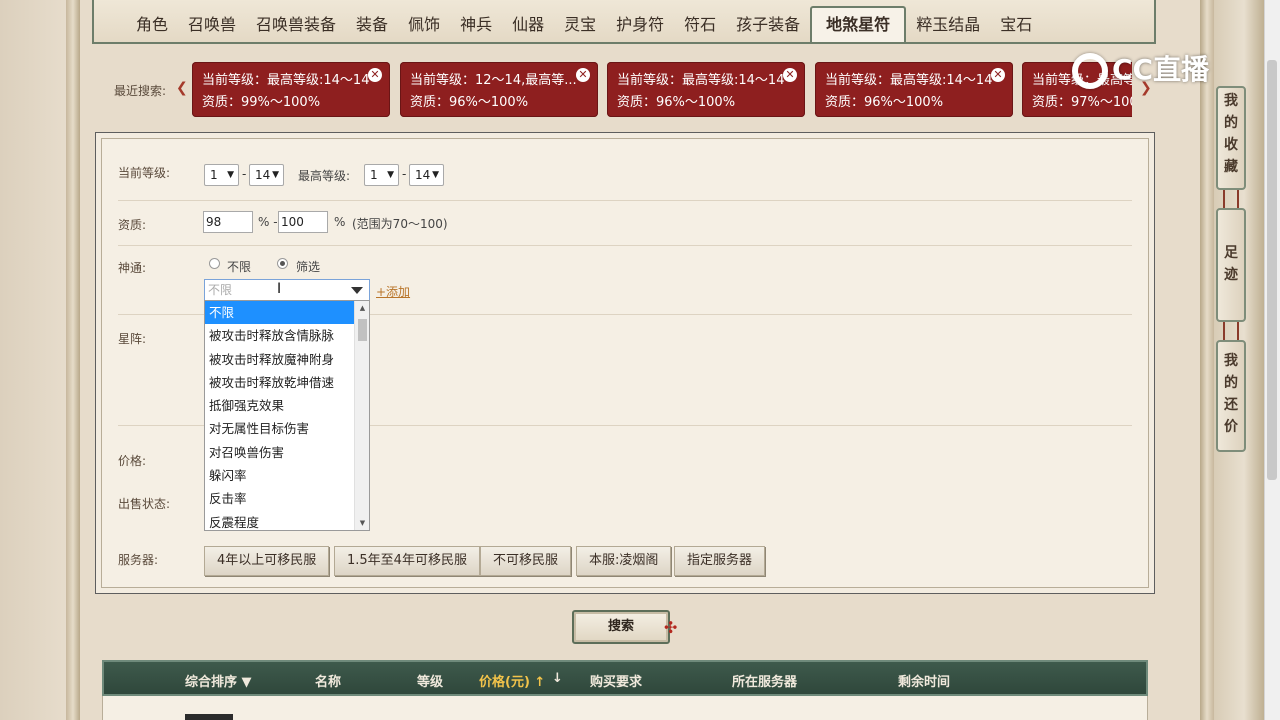 Image resolution: width=1280 pixels, height=720 pixels. What do you see at coordinates (1231, 396) in the screenshot?
I see `my-bargain-button: 我 的 还 价` at bounding box center [1231, 396].